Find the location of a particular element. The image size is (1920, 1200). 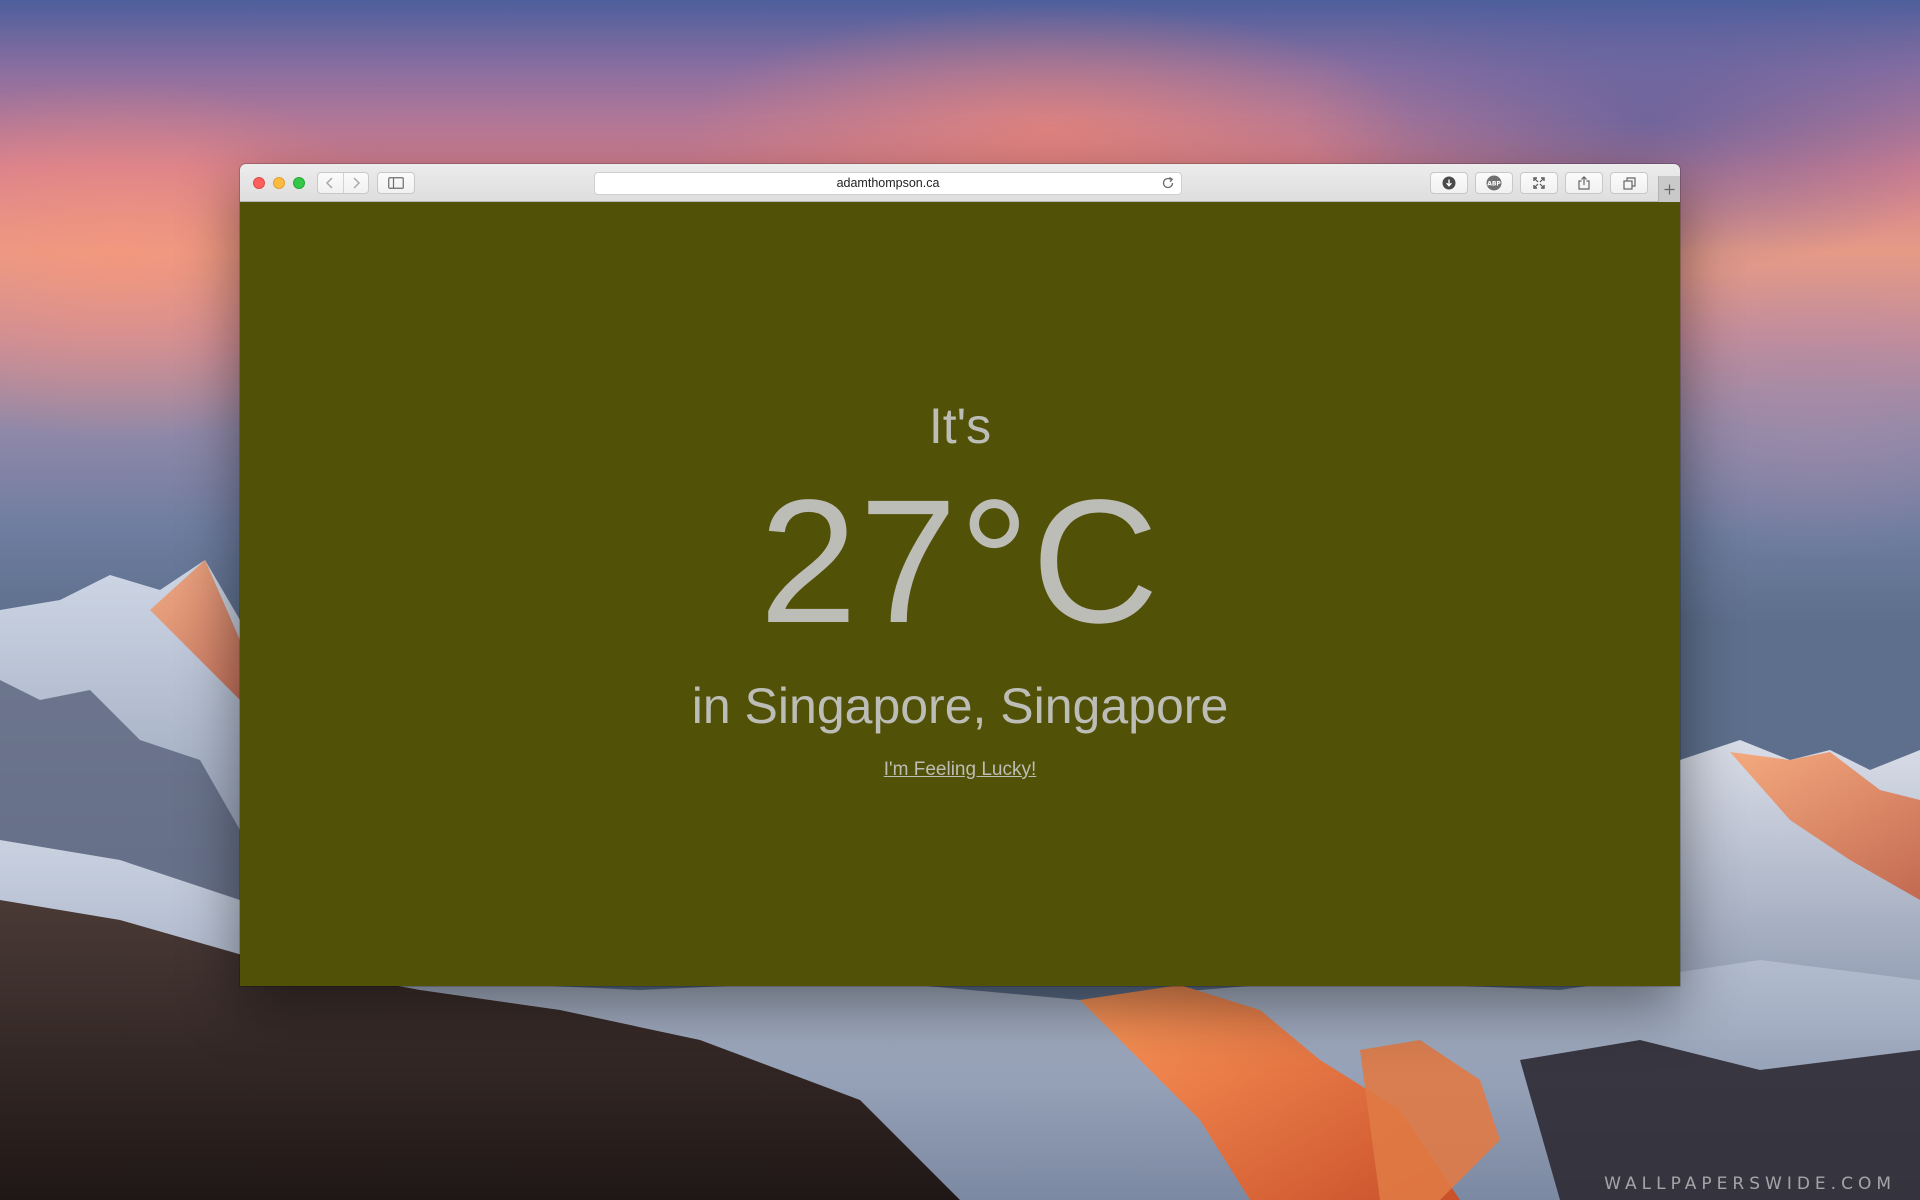

browser-toolbar: adamthompson.ca ABP is located at coordinates (960, 183).